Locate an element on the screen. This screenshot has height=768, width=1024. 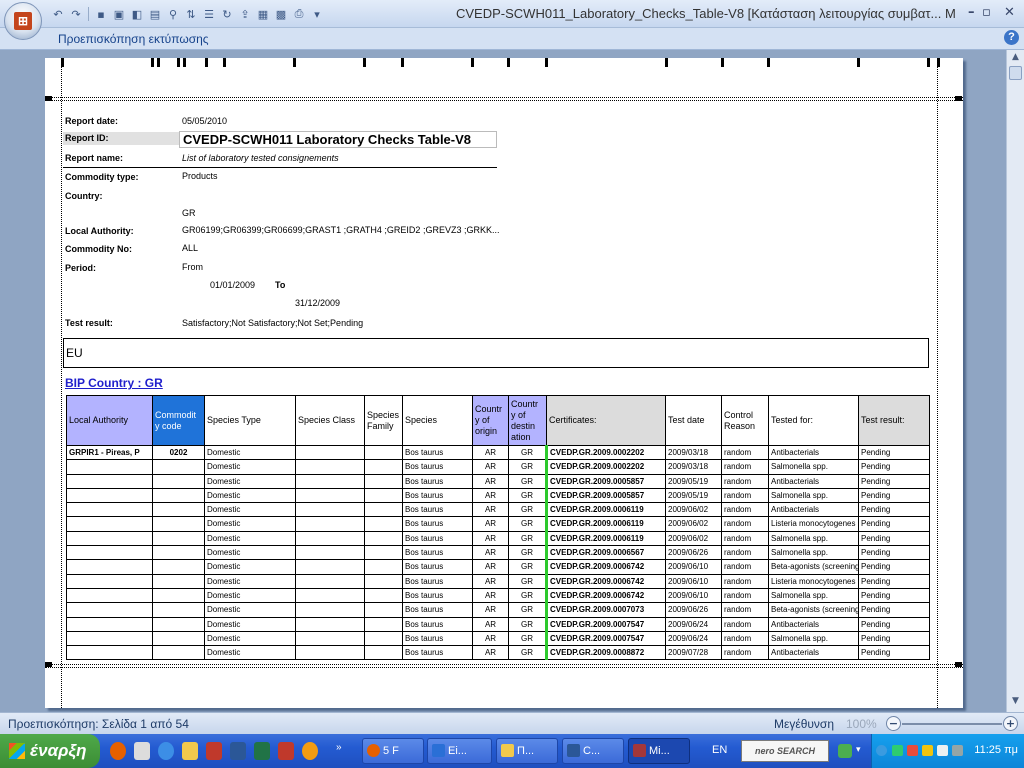
start-button: έναρξη is located at coordinates (50, 751).